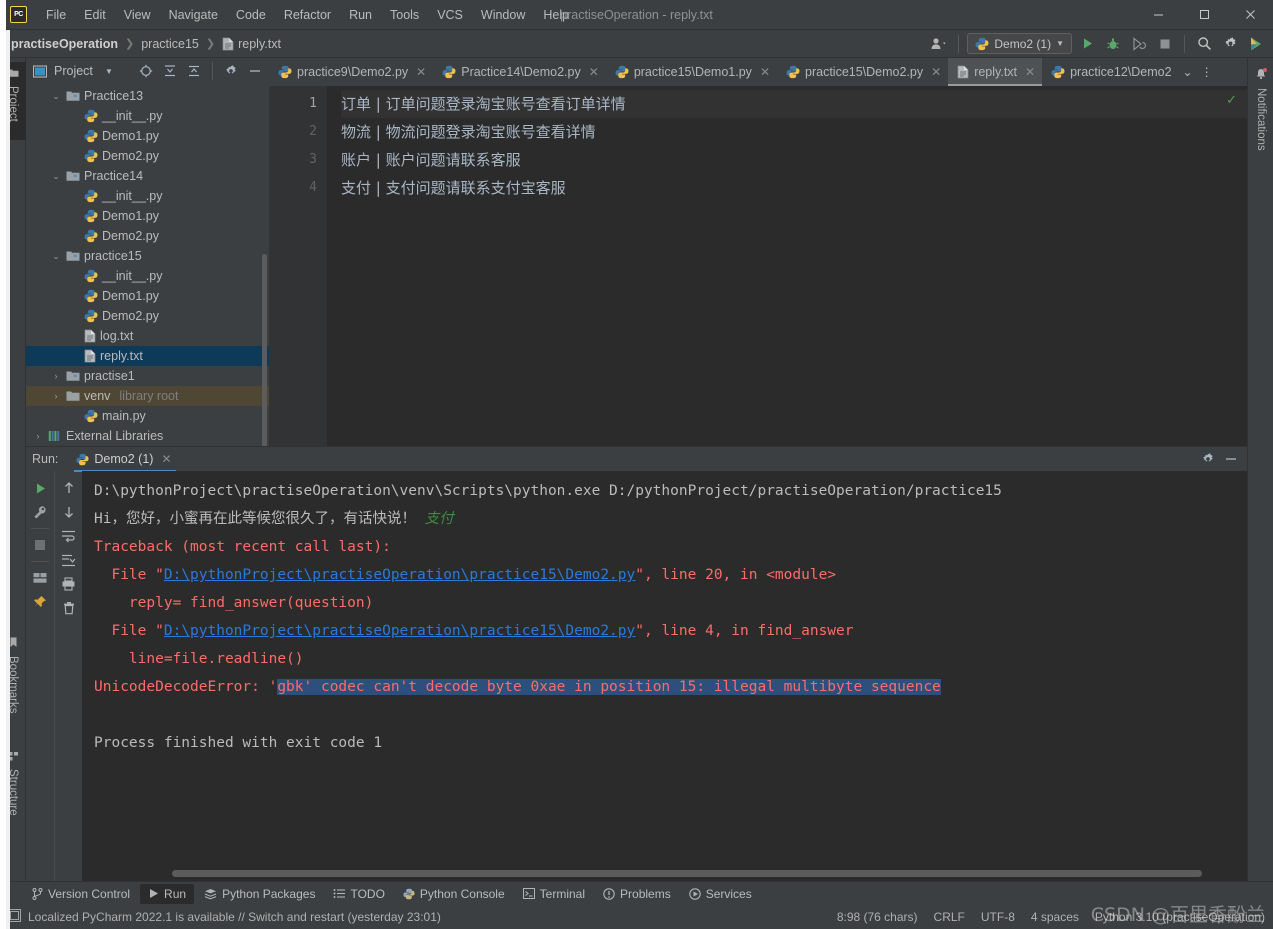  What do you see at coordinates (556, 15) in the screenshot?
I see `menu-help: Help` at bounding box center [556, 15].